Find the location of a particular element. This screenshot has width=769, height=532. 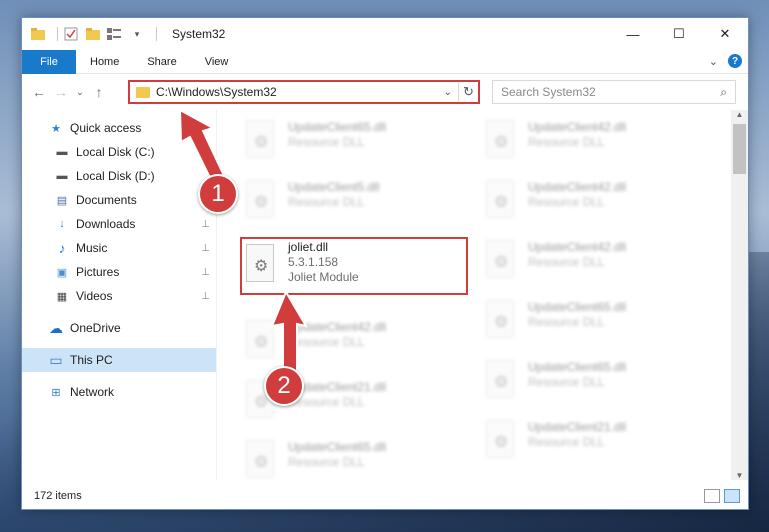

tab-home: Home is located at coordinates (104, 62).